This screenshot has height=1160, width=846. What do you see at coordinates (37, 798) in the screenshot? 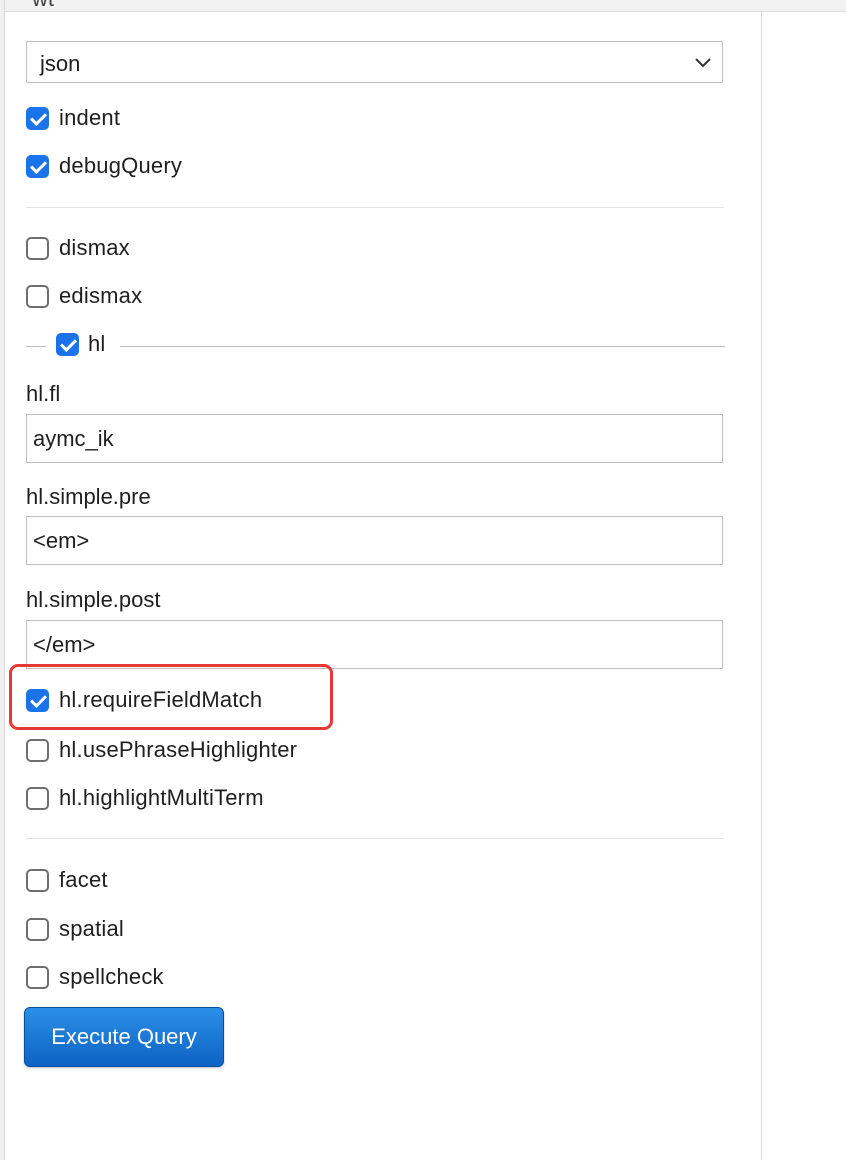
I see `hl-highlightmultiterm-checkbox` at bounding box center [37, 798].